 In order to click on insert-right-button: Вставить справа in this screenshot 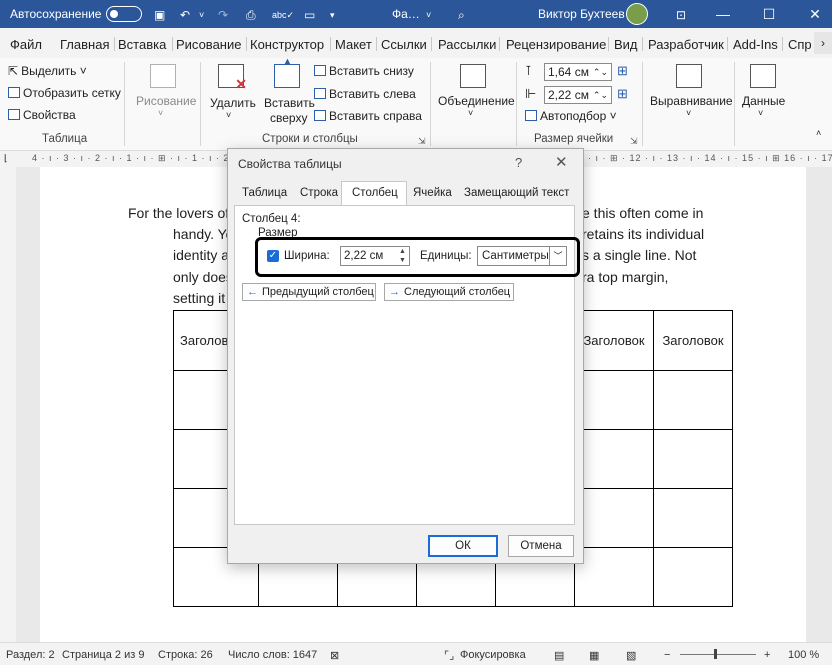, I will do `click(368, 116)`.